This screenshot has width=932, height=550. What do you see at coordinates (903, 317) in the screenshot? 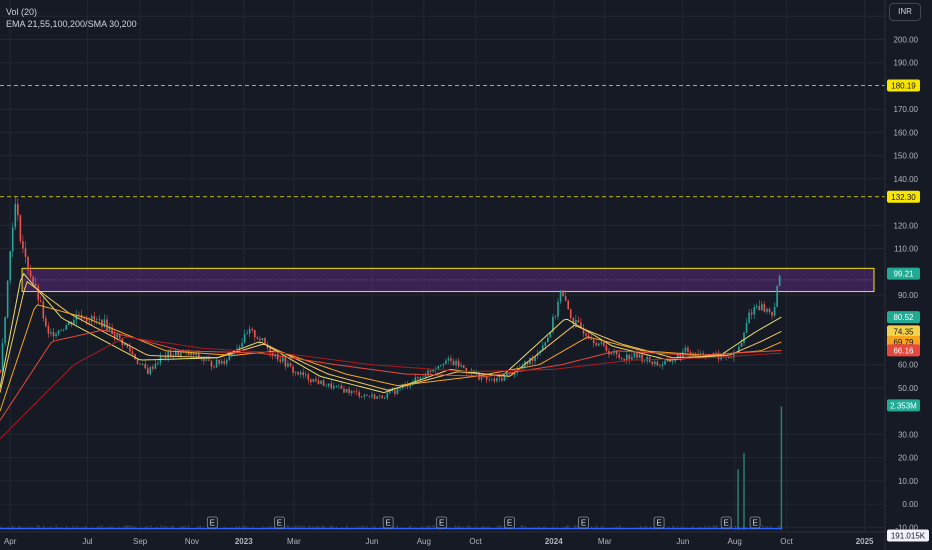
I see `price-tag-label: 80.52` at bounding box center [903, 317].